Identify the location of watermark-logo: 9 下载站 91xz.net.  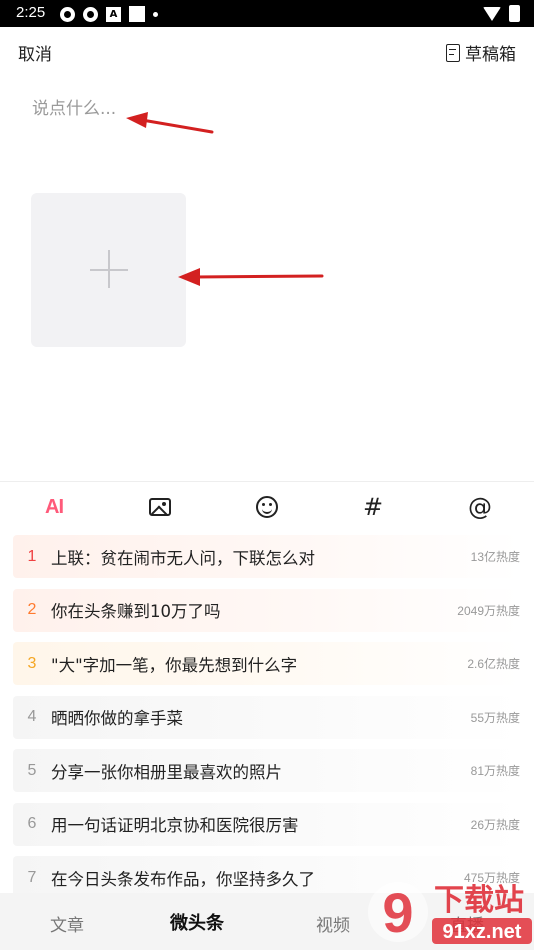
(450, 912).